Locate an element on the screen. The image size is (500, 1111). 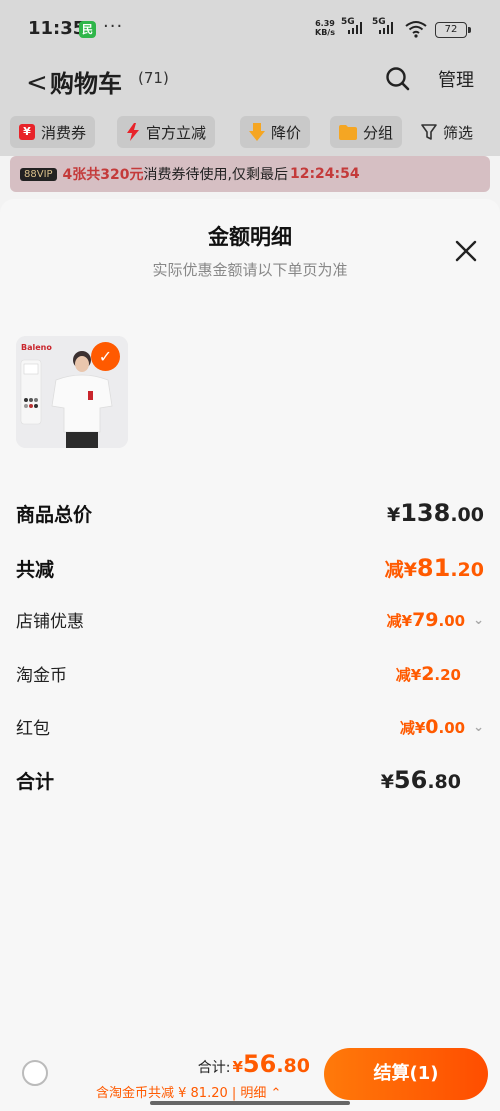
total-price-value: ¥ 138 .00 is located at coordinates (435, 513).